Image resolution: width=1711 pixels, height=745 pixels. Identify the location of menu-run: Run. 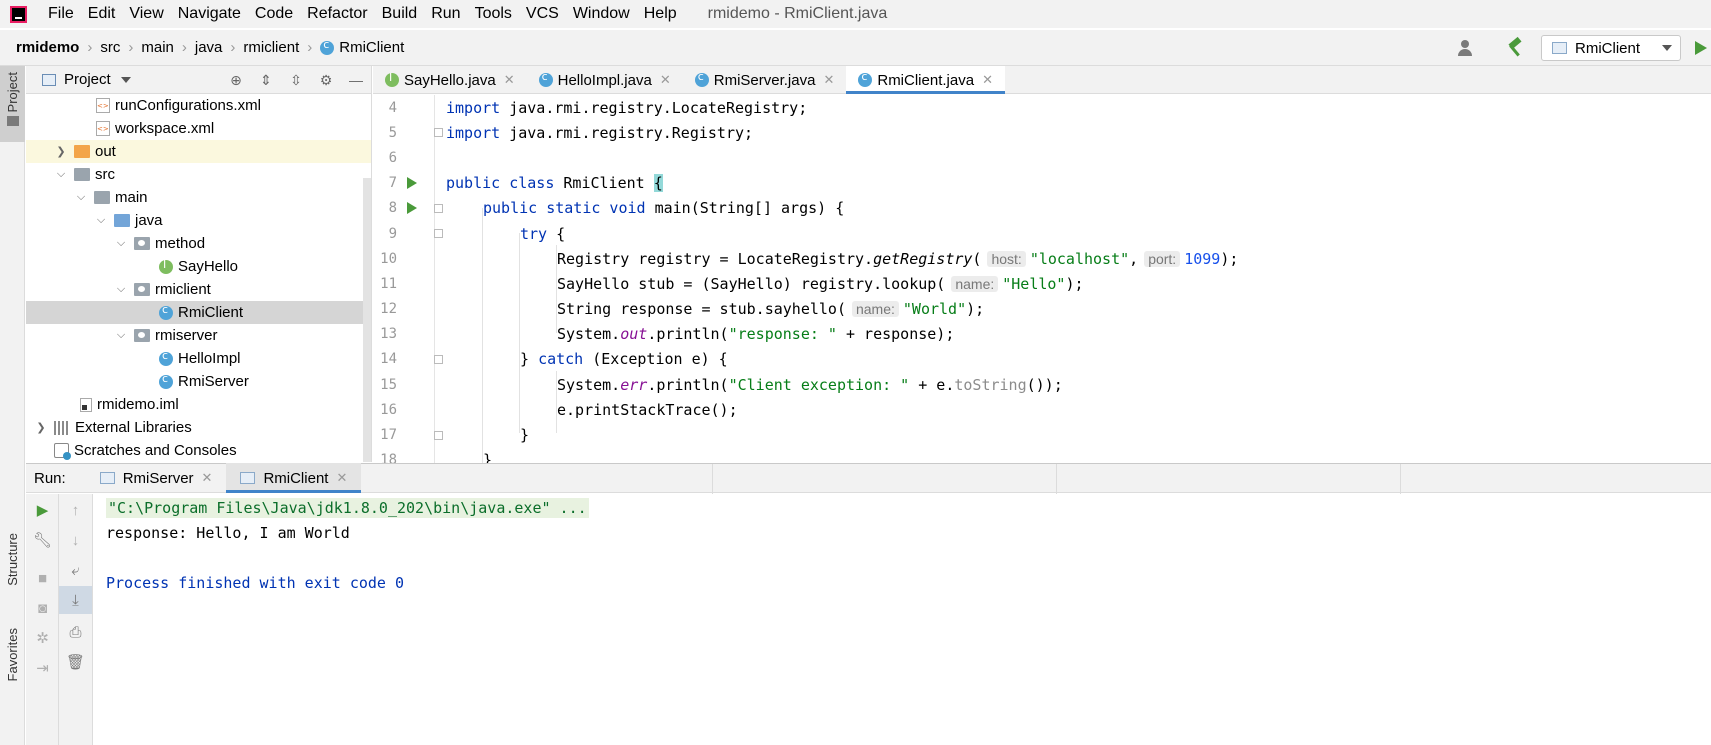
(445, 14).